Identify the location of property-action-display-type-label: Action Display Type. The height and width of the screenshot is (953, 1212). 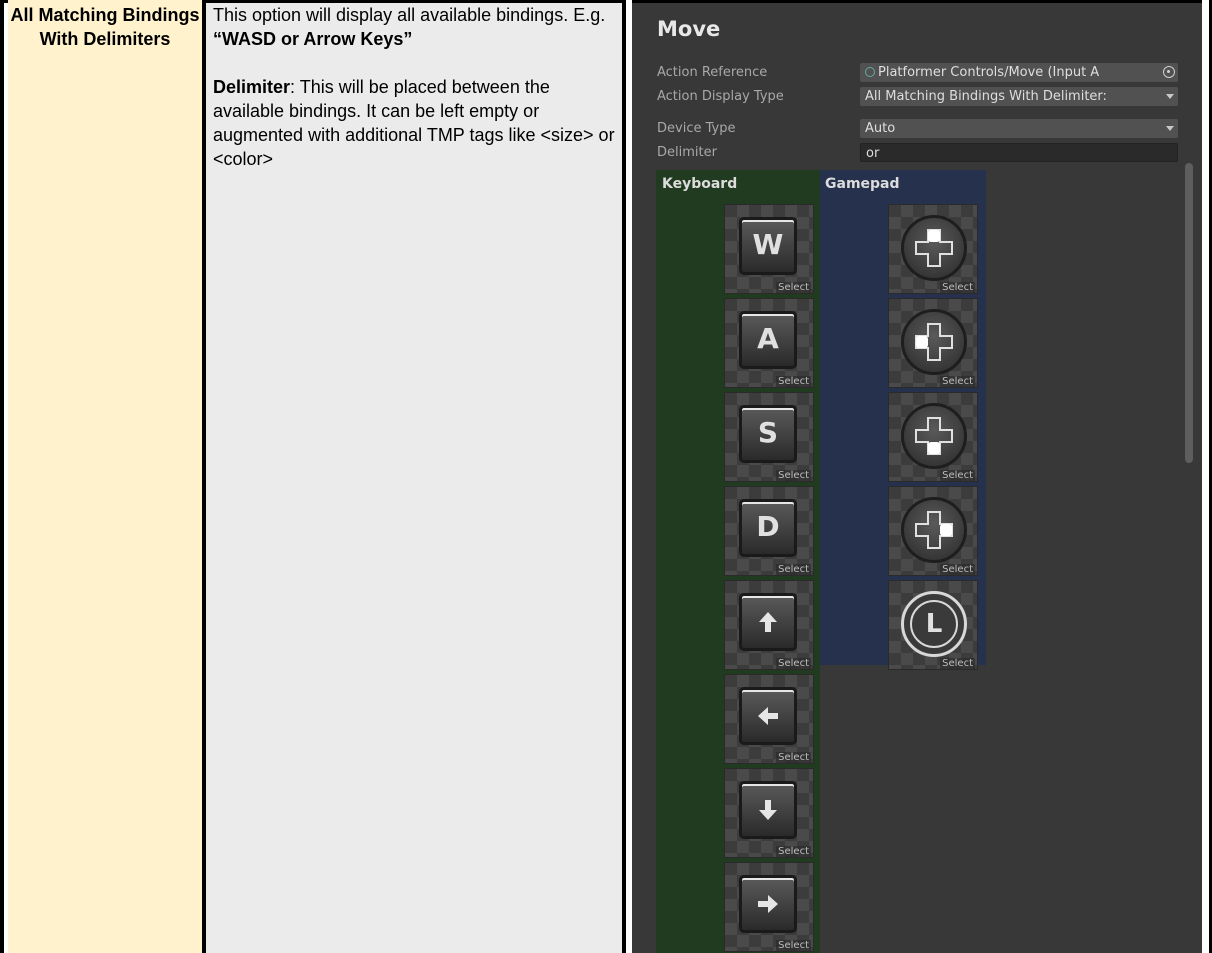
(720, 96).